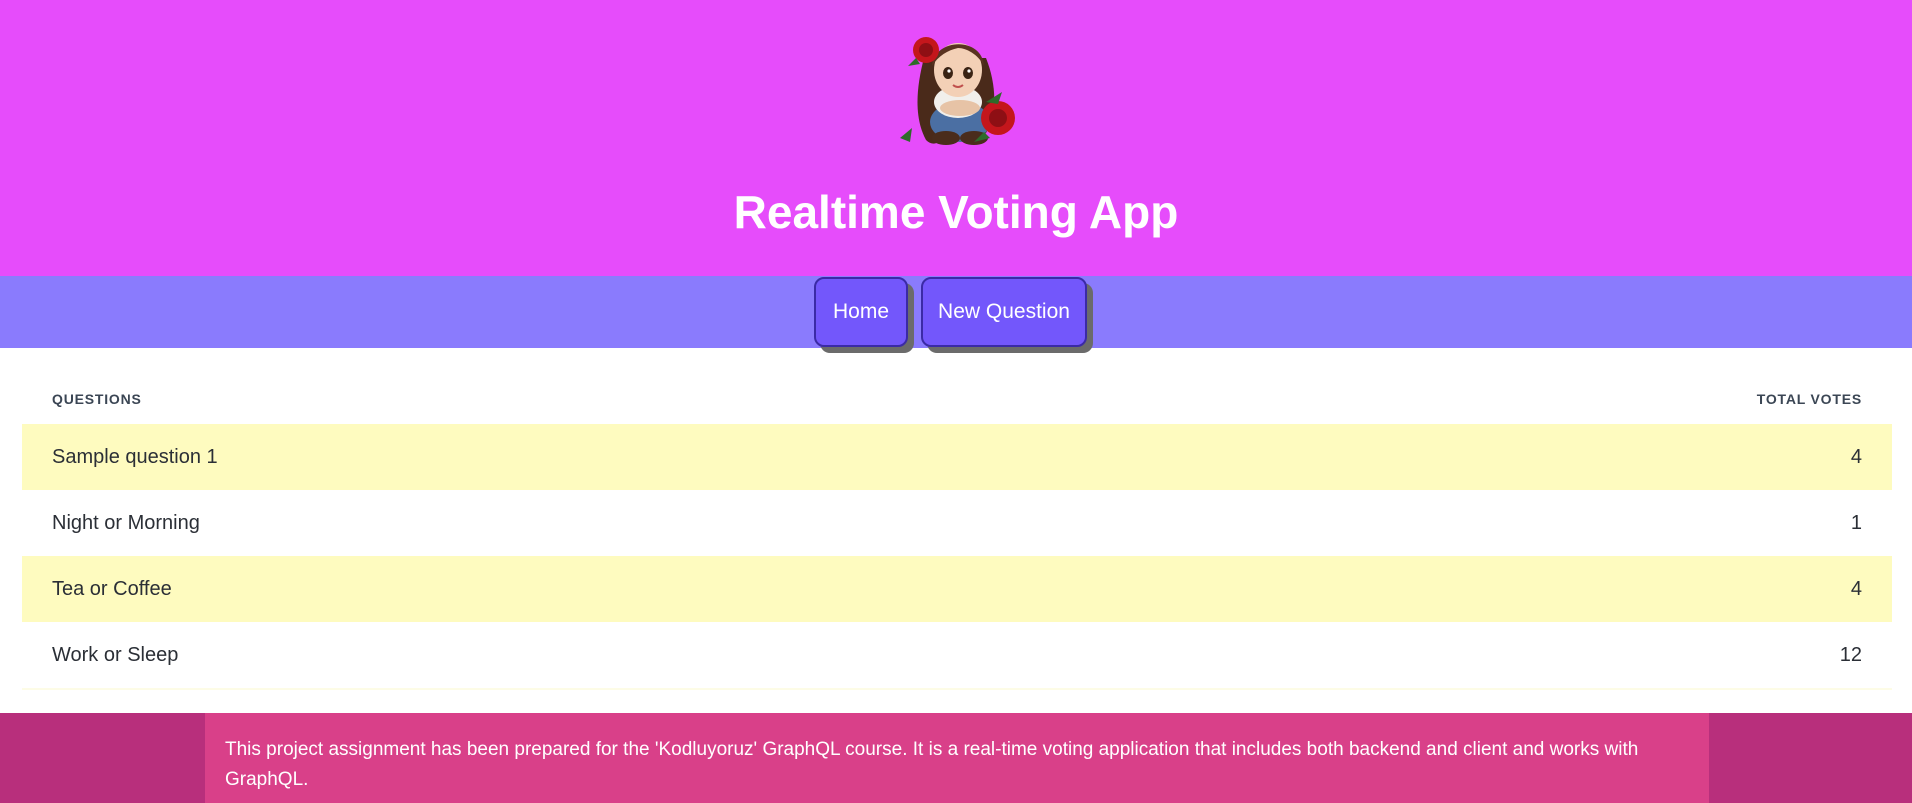  Describe the element at coordinates (957, 689) in the screenshot. I see `table-bottom-divider` at that location.